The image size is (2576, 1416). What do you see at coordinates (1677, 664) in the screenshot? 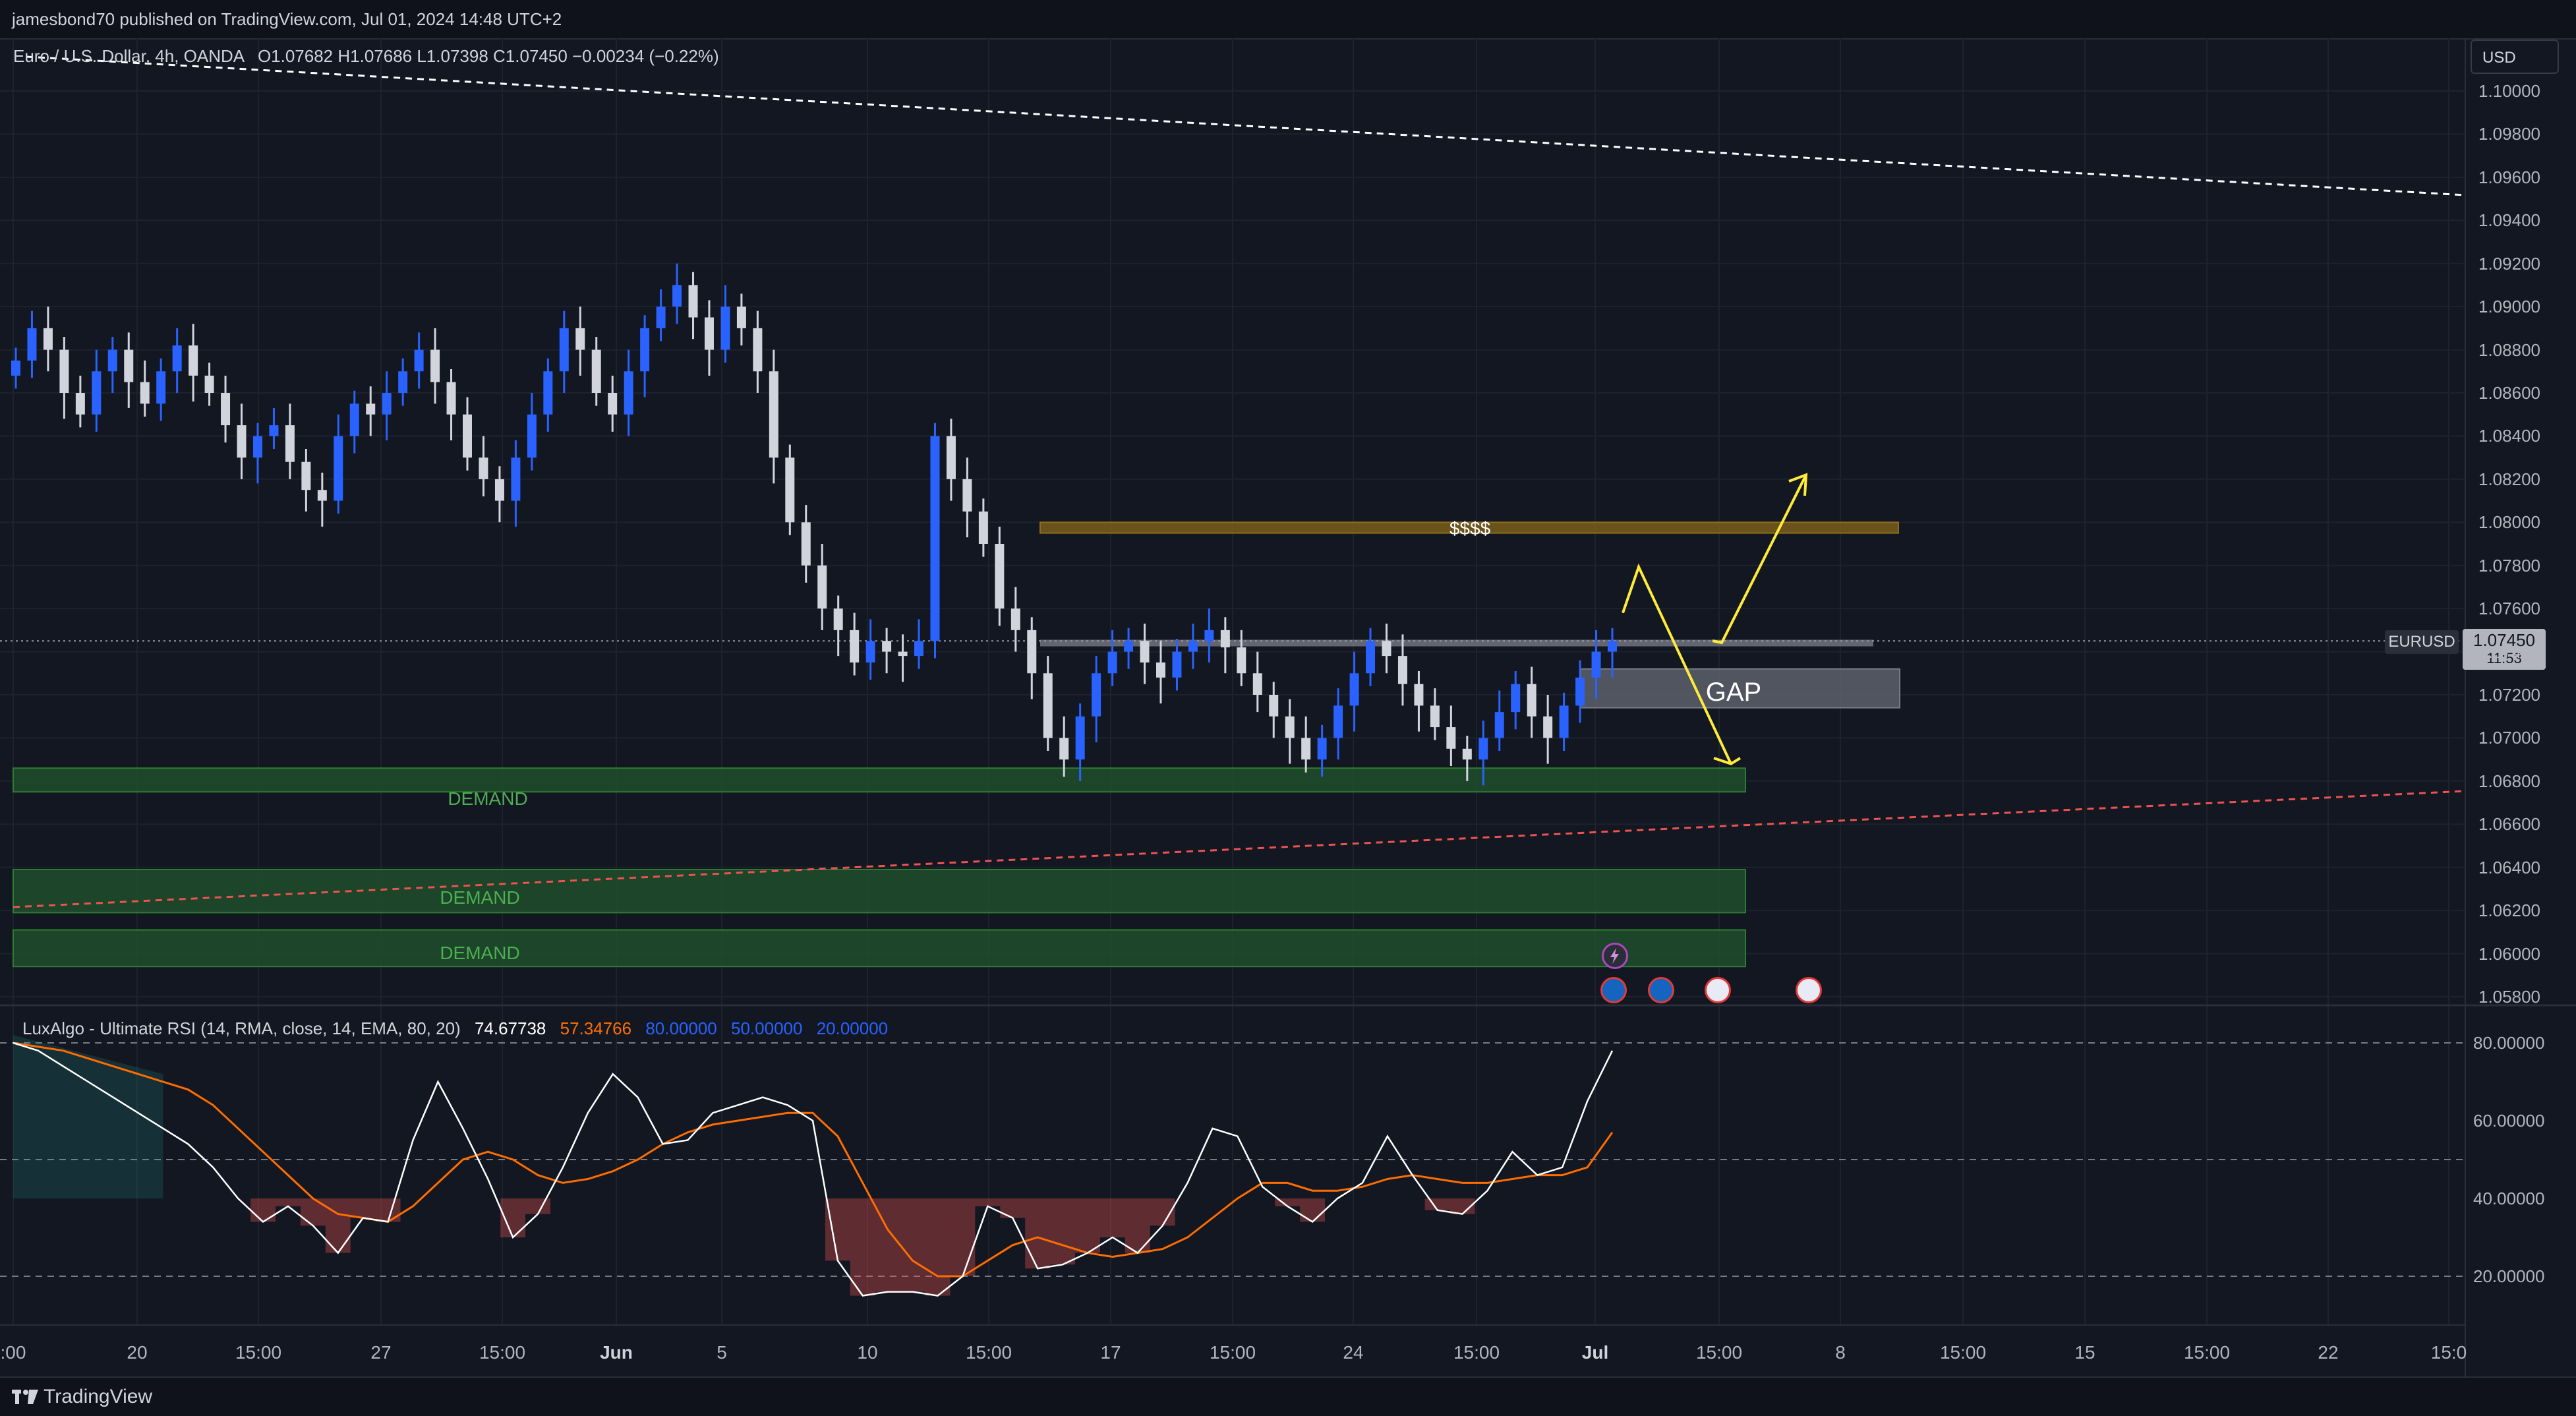
I see `projection-arrow-down` at bounding box center [1677, 664].